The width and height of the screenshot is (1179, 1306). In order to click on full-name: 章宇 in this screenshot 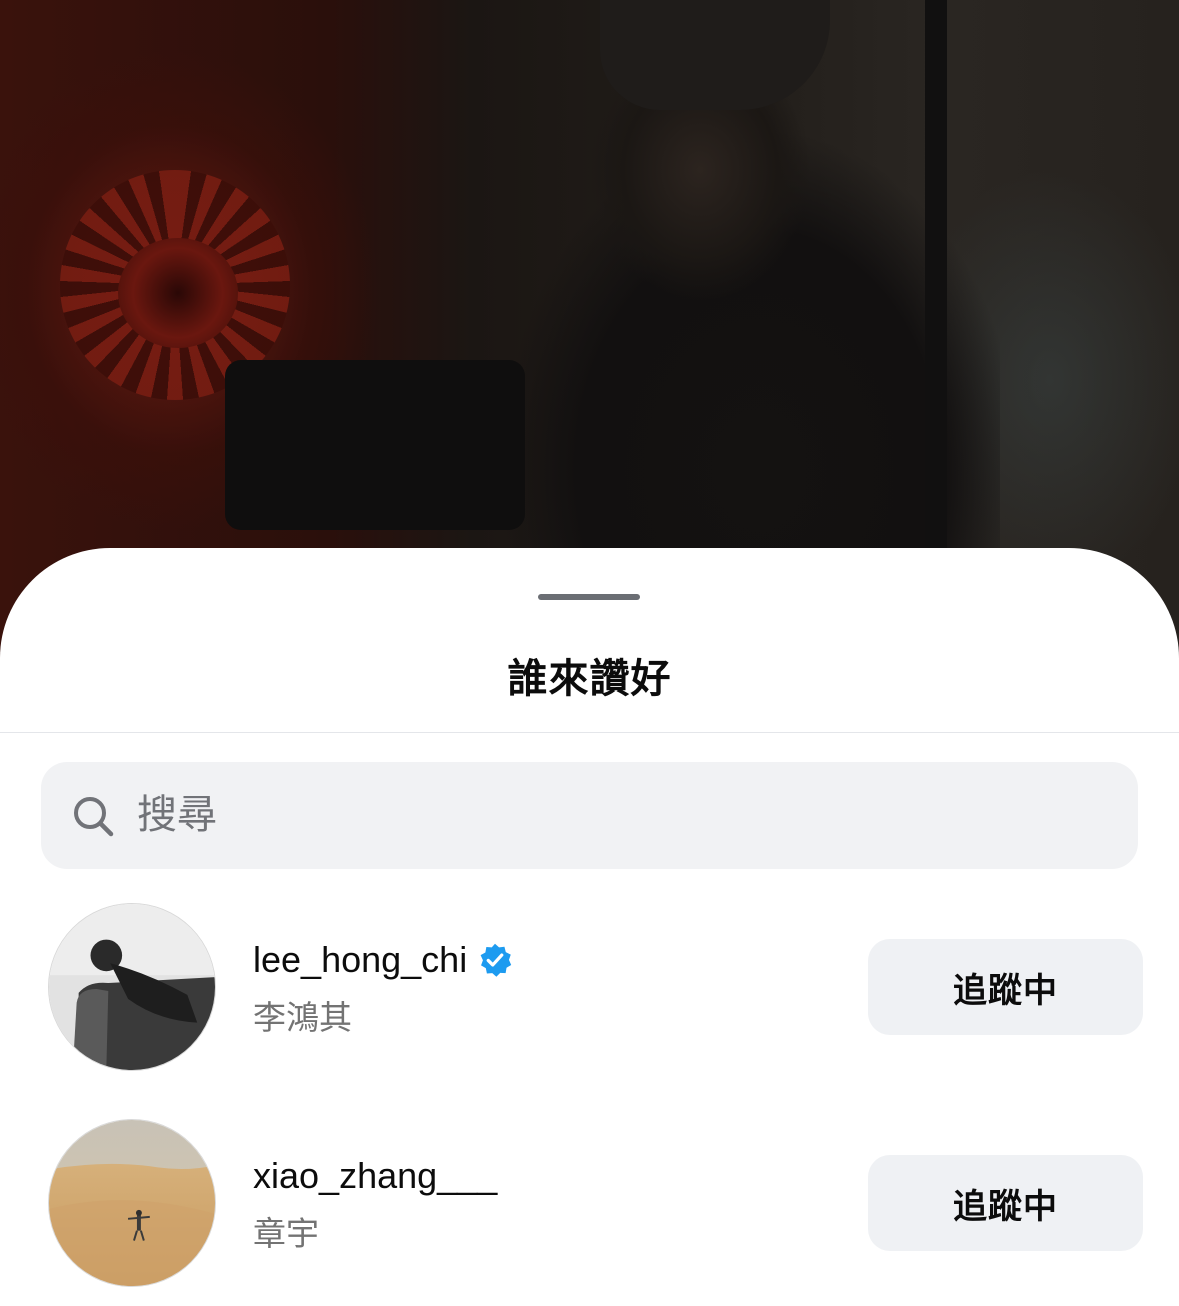, I will do `click(286, 1233)`.